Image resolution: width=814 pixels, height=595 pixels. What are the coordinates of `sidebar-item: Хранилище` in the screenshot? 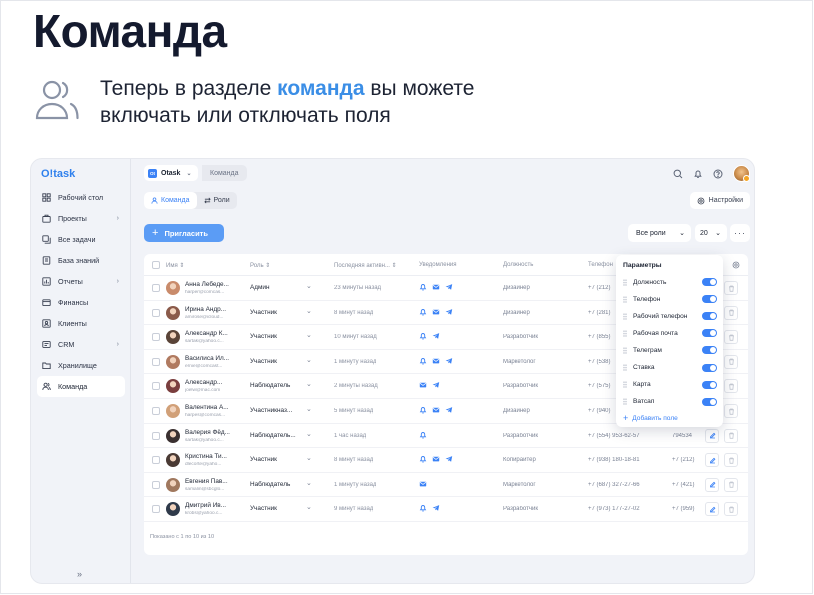 It's located at (81, 365).